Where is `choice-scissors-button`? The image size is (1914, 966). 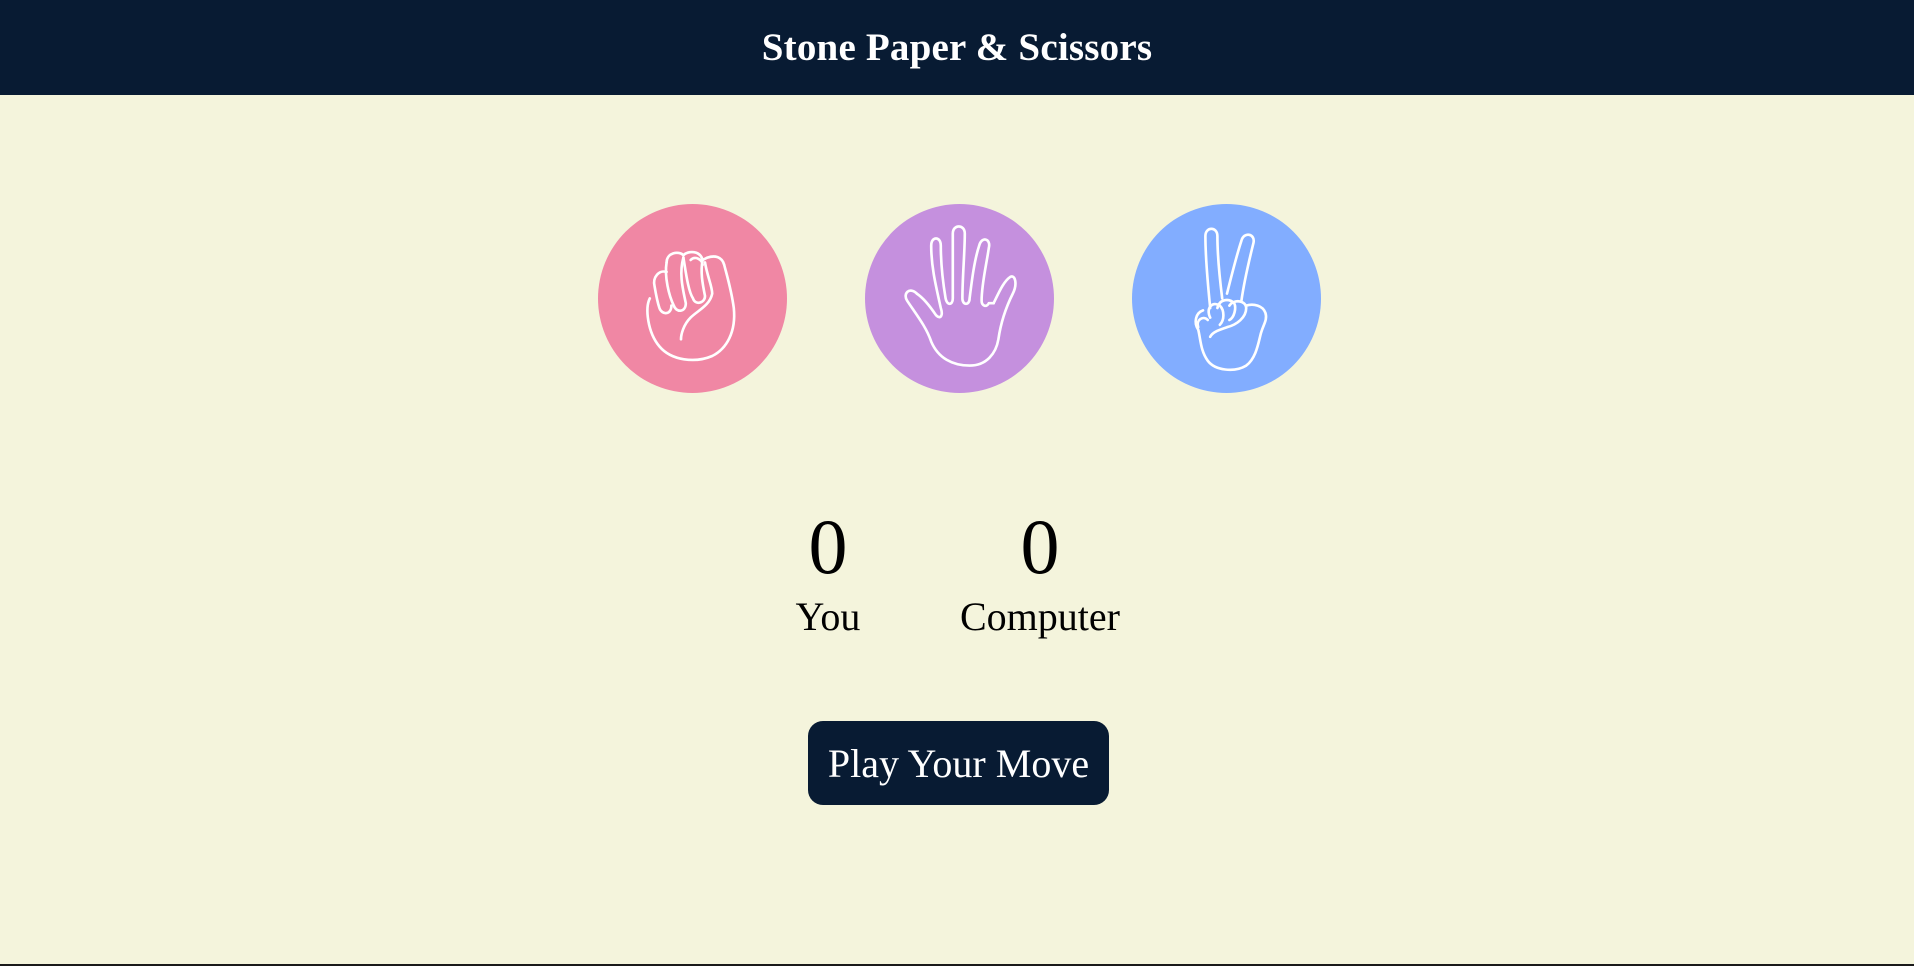
choice-scissors-button is located at coordinates (1226, 298).